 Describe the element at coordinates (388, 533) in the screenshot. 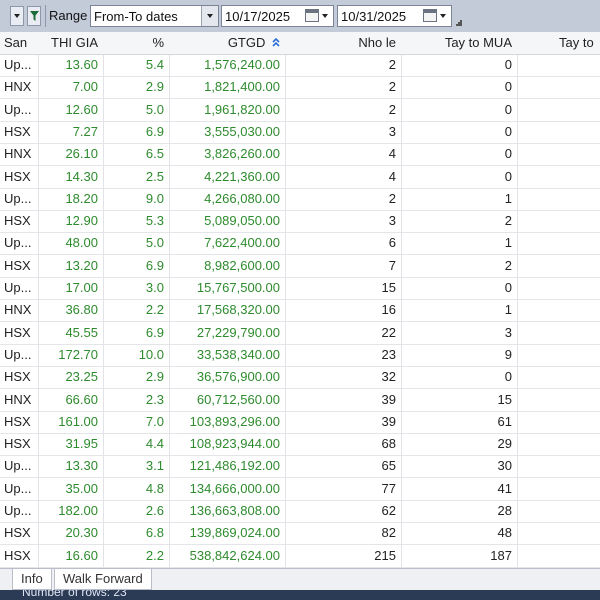

I see `cell-nho-le: 82` at that location.